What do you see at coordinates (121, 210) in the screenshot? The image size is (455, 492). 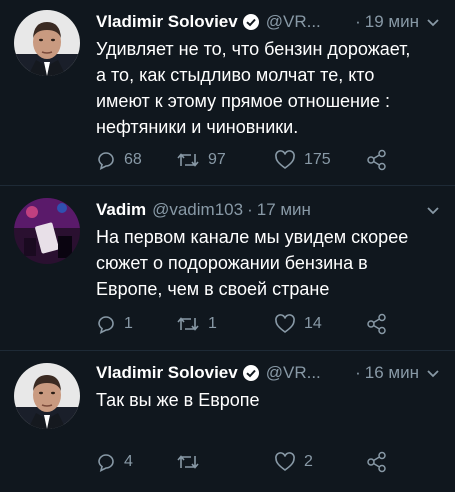 I see `author-name: Vadim` at bounding box center [121, 210].